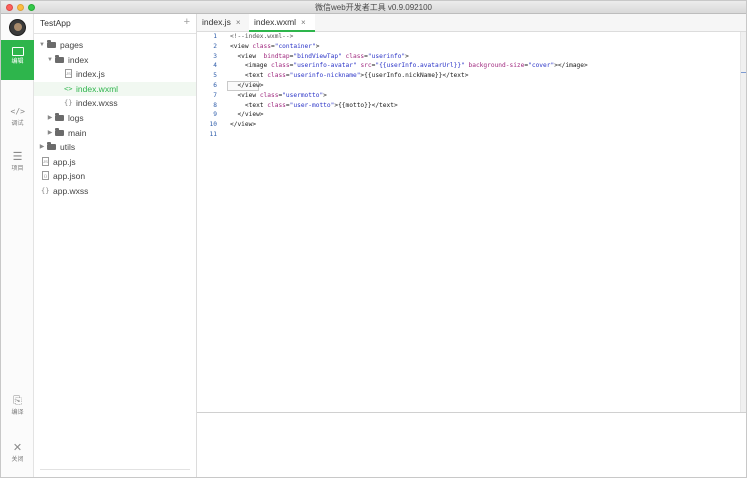 Image resolution: width=747 pixels, height=478 pixels. I want to click on line-number: 8, so click(215, 105).